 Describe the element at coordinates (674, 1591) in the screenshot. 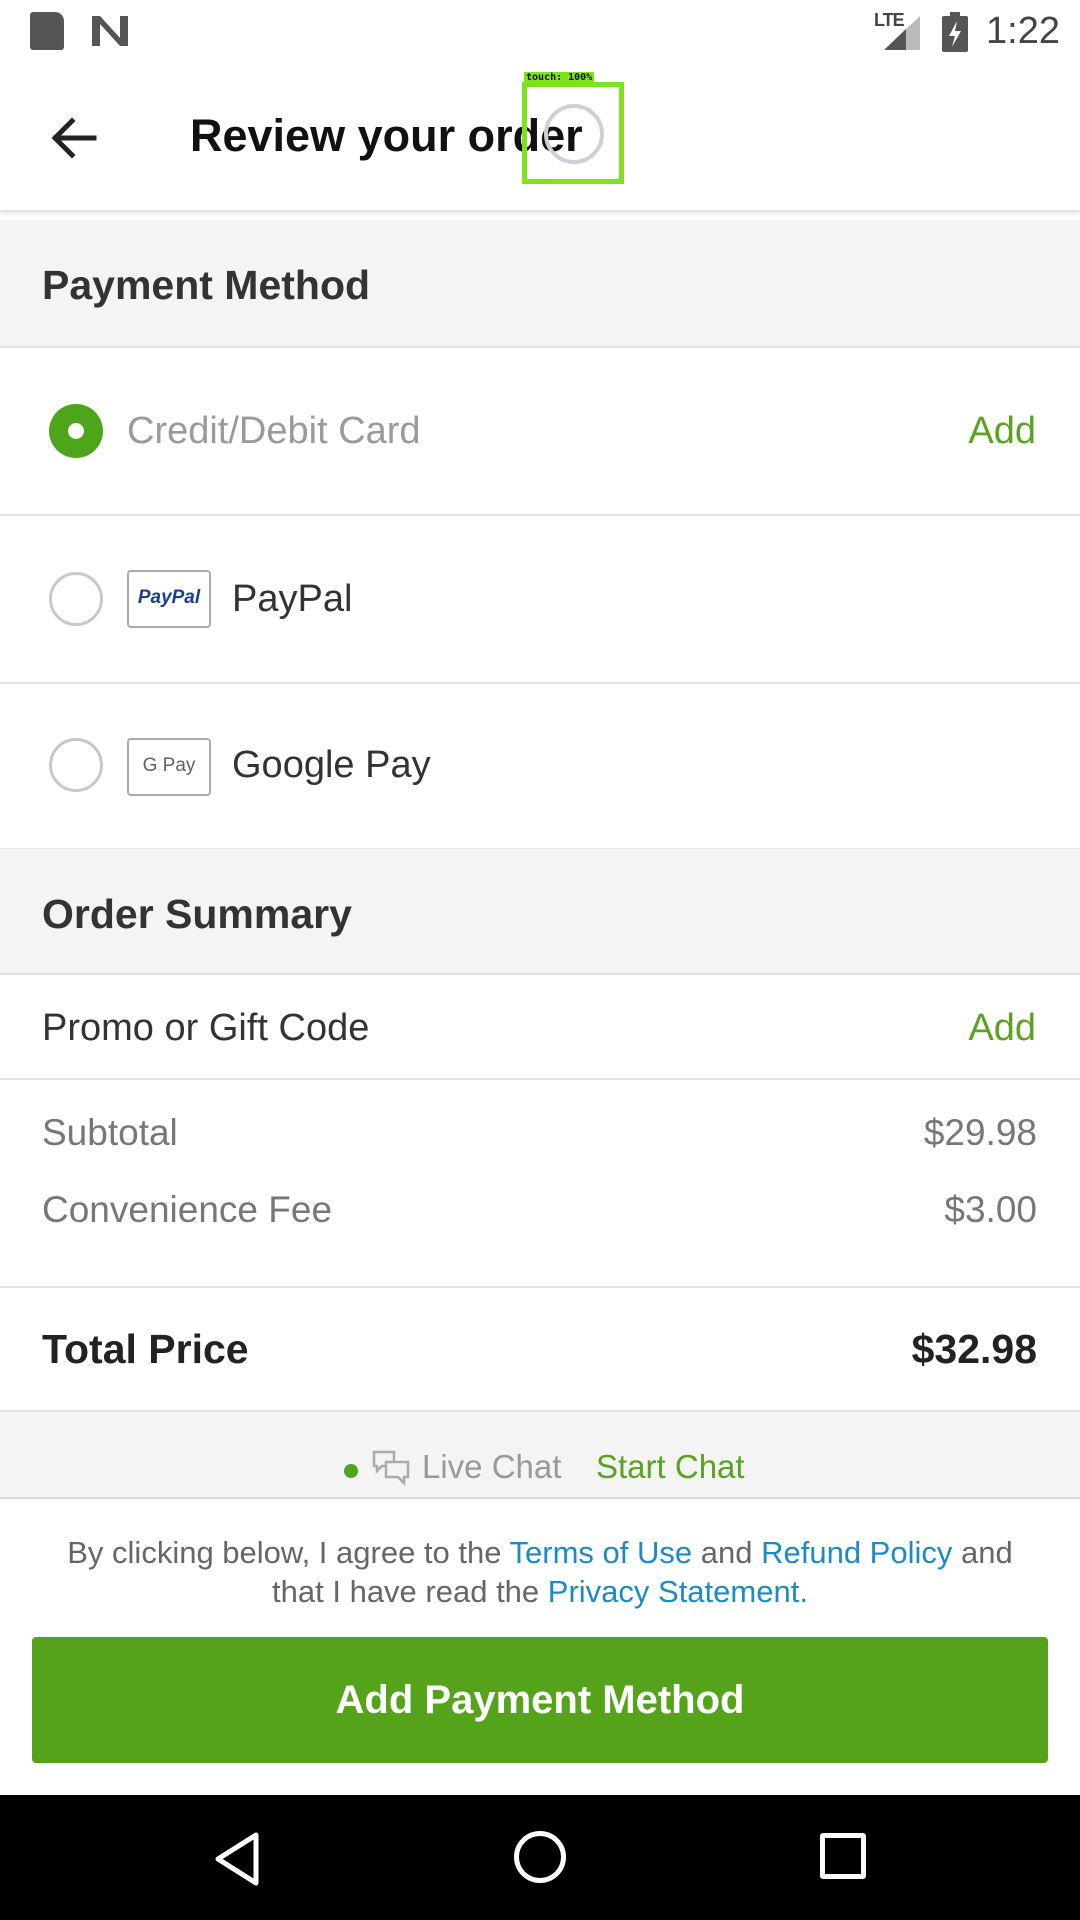

I see `privacy-statement-link: Privacy Statement` at that location.